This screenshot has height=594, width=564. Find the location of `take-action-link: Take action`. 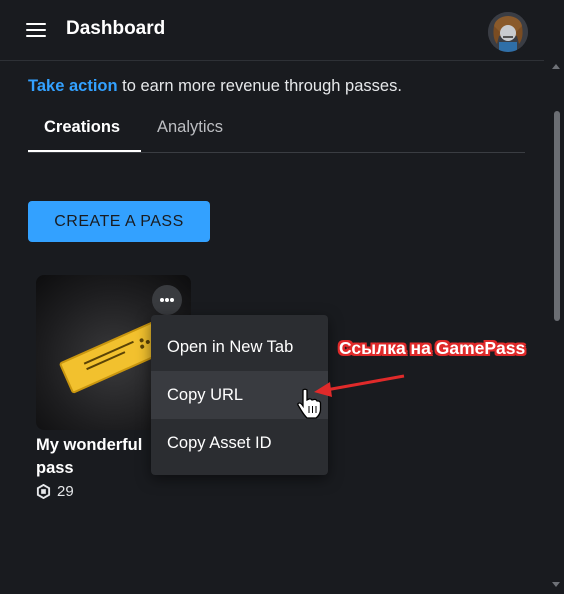

take-action-link: Take action is located at coordinates (73, 86).